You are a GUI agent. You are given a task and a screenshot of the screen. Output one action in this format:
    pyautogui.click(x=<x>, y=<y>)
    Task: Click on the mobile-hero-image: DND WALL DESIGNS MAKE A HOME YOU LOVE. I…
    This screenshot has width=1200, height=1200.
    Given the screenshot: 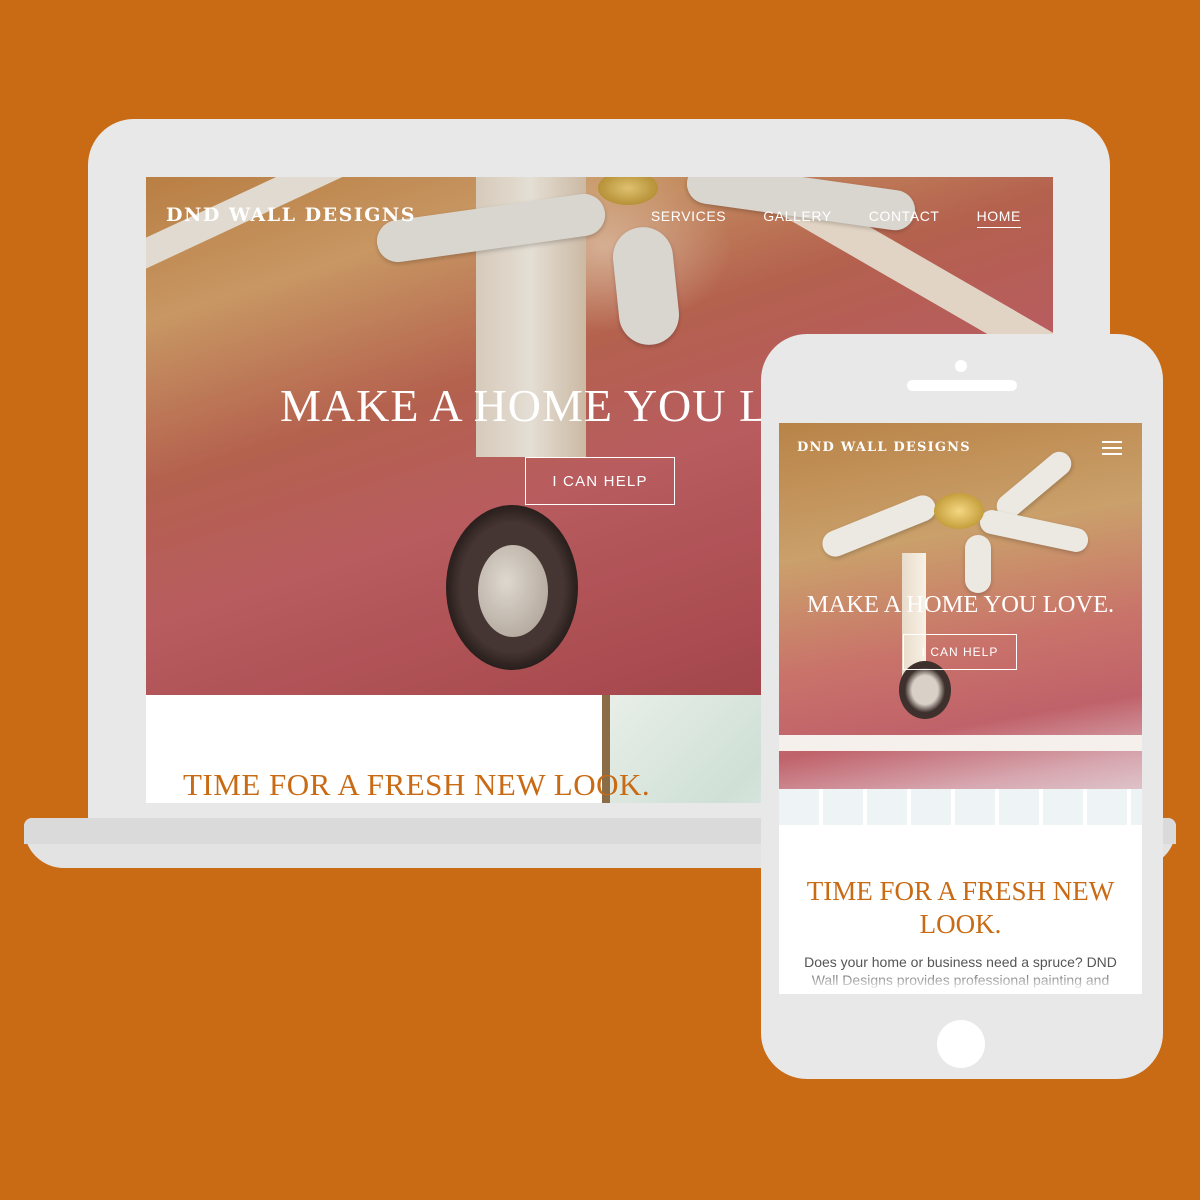 What is the action you would take?
    pyautogui.click(x=960, y=624)
    